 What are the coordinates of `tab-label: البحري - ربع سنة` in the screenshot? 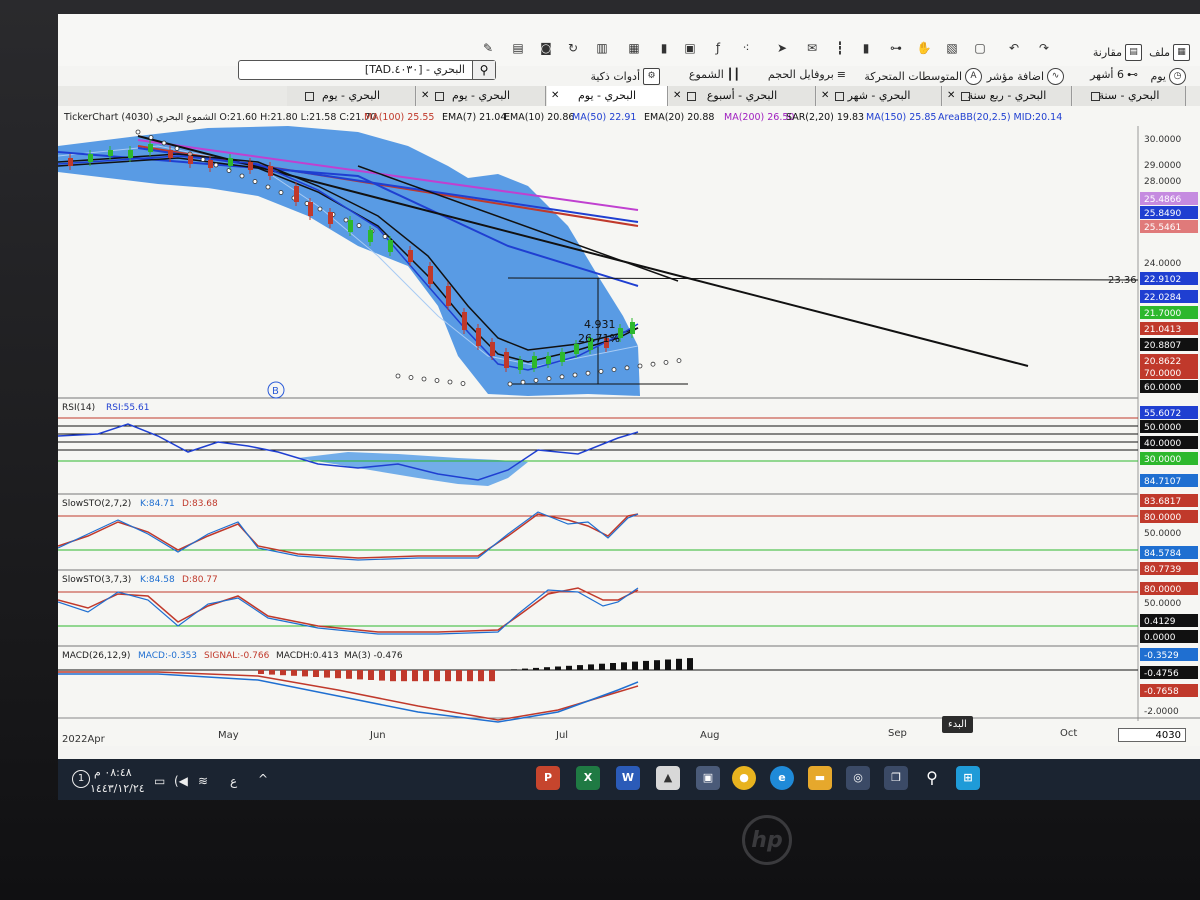 It's located at (1007, 95).